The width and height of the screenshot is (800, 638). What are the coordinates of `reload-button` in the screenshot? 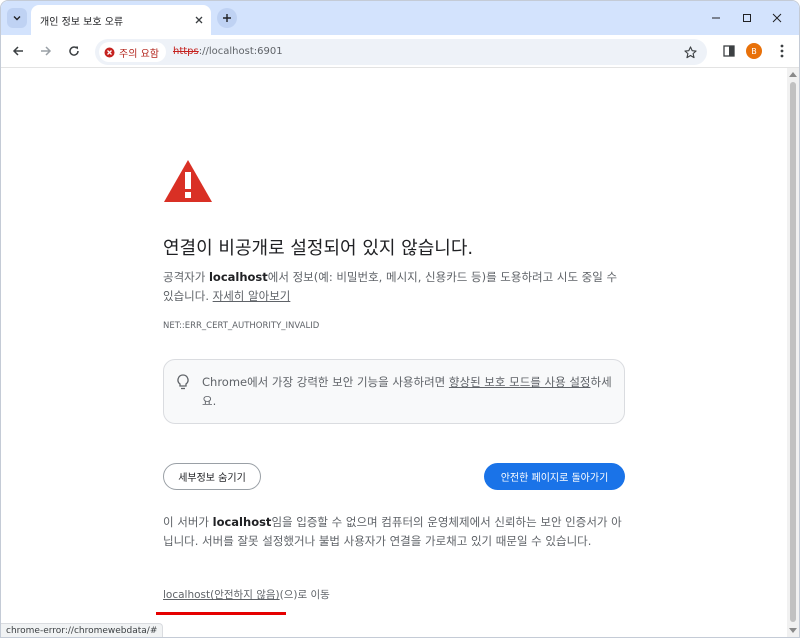 It's located at (74, 51).